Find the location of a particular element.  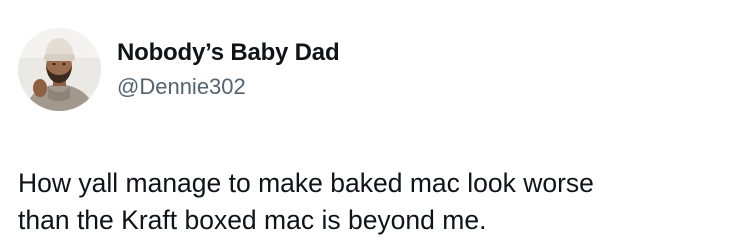

avatar is located at coordinates (59, 69).